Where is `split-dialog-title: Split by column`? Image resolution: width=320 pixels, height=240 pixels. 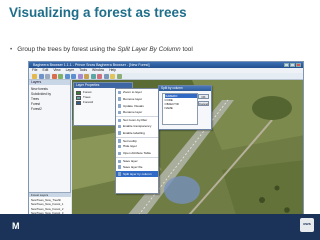
split-dialog-title: Split by column is located at coordinates (185, 88).